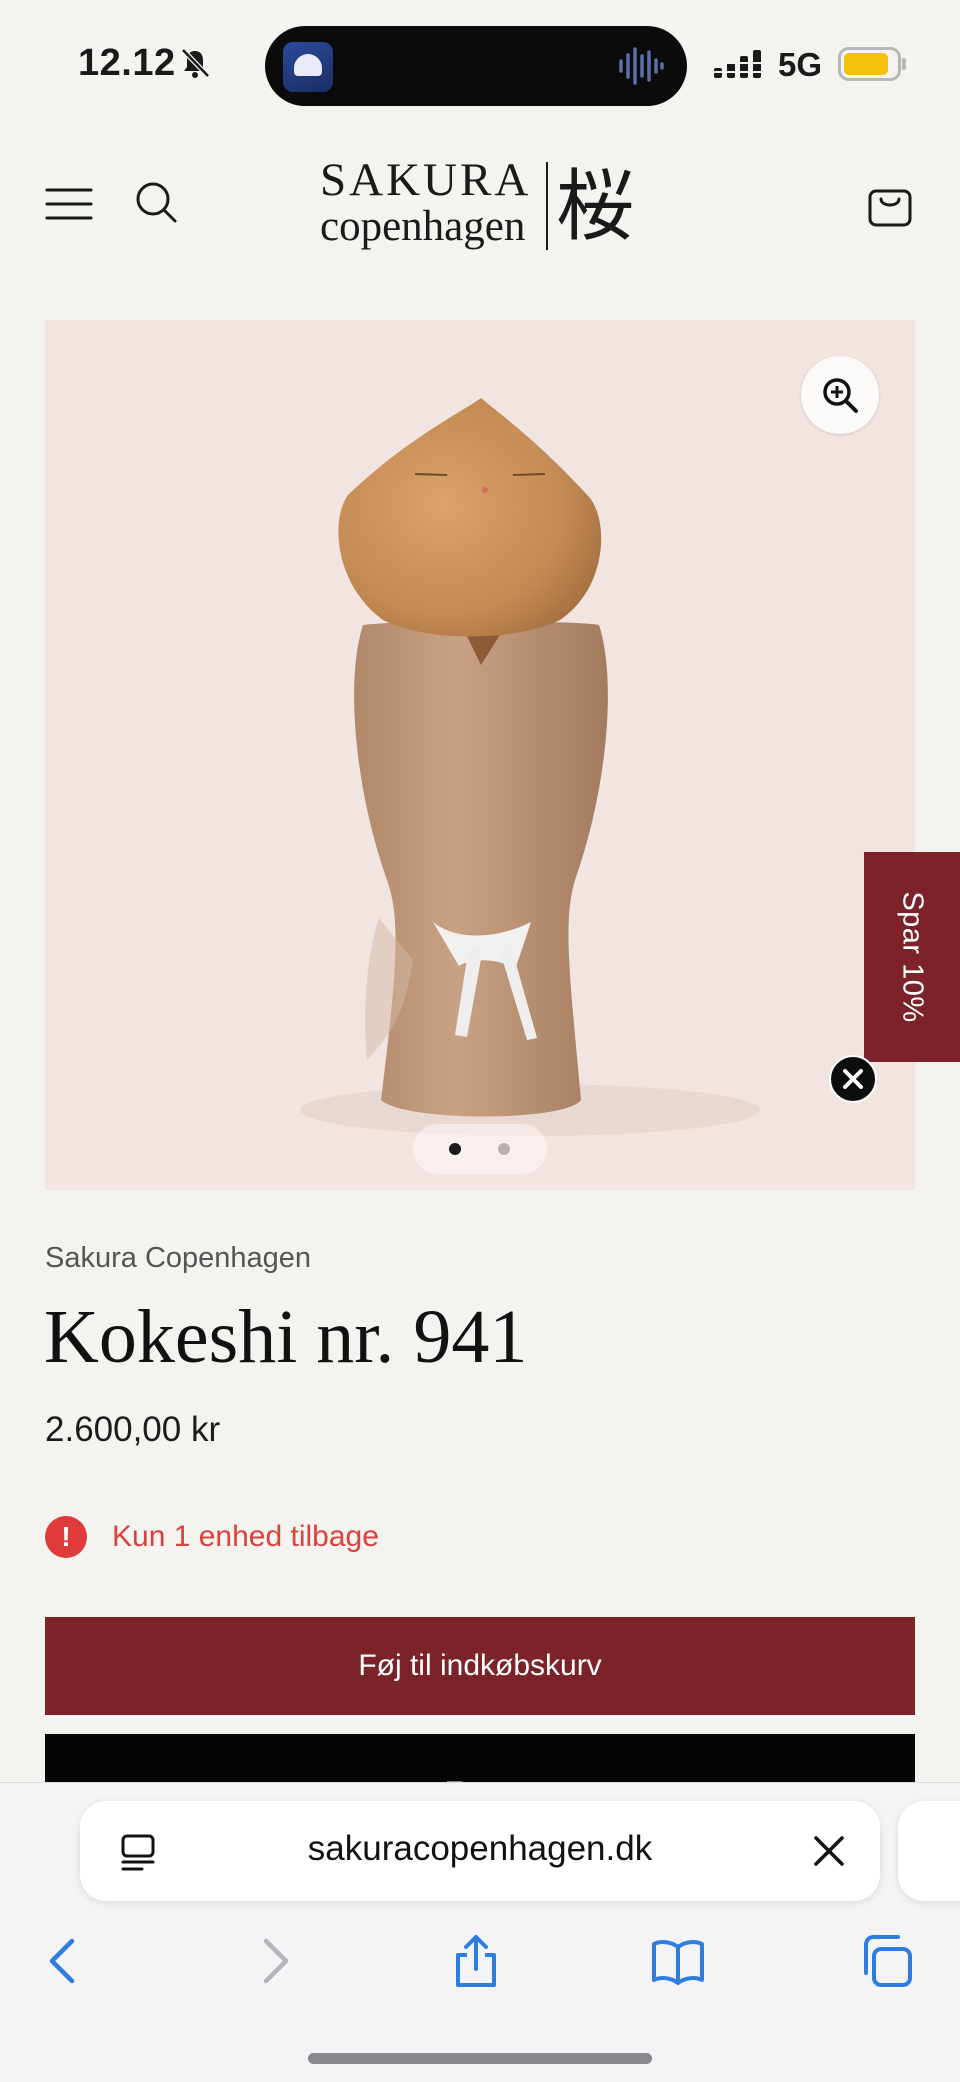 This screenshot has width=960, height=2082. I want to click on battery-icon, so click(872, 64).